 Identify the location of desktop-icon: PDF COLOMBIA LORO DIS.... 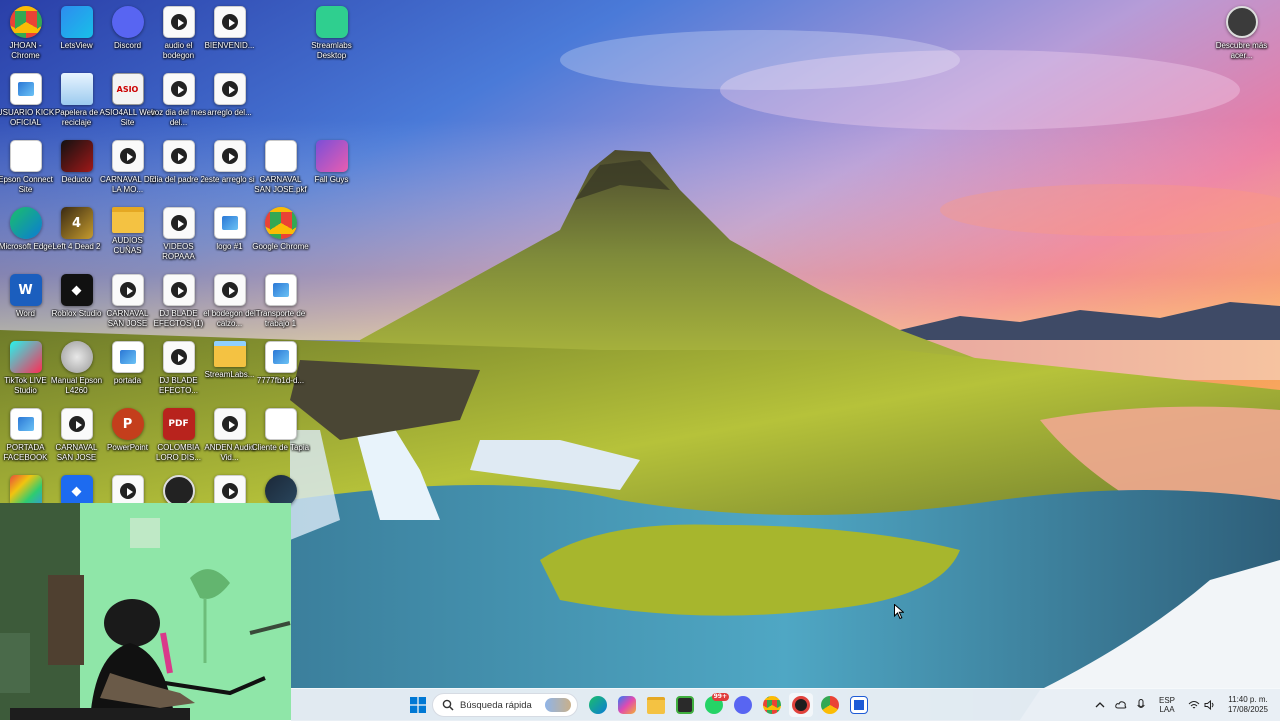
(178, 437).